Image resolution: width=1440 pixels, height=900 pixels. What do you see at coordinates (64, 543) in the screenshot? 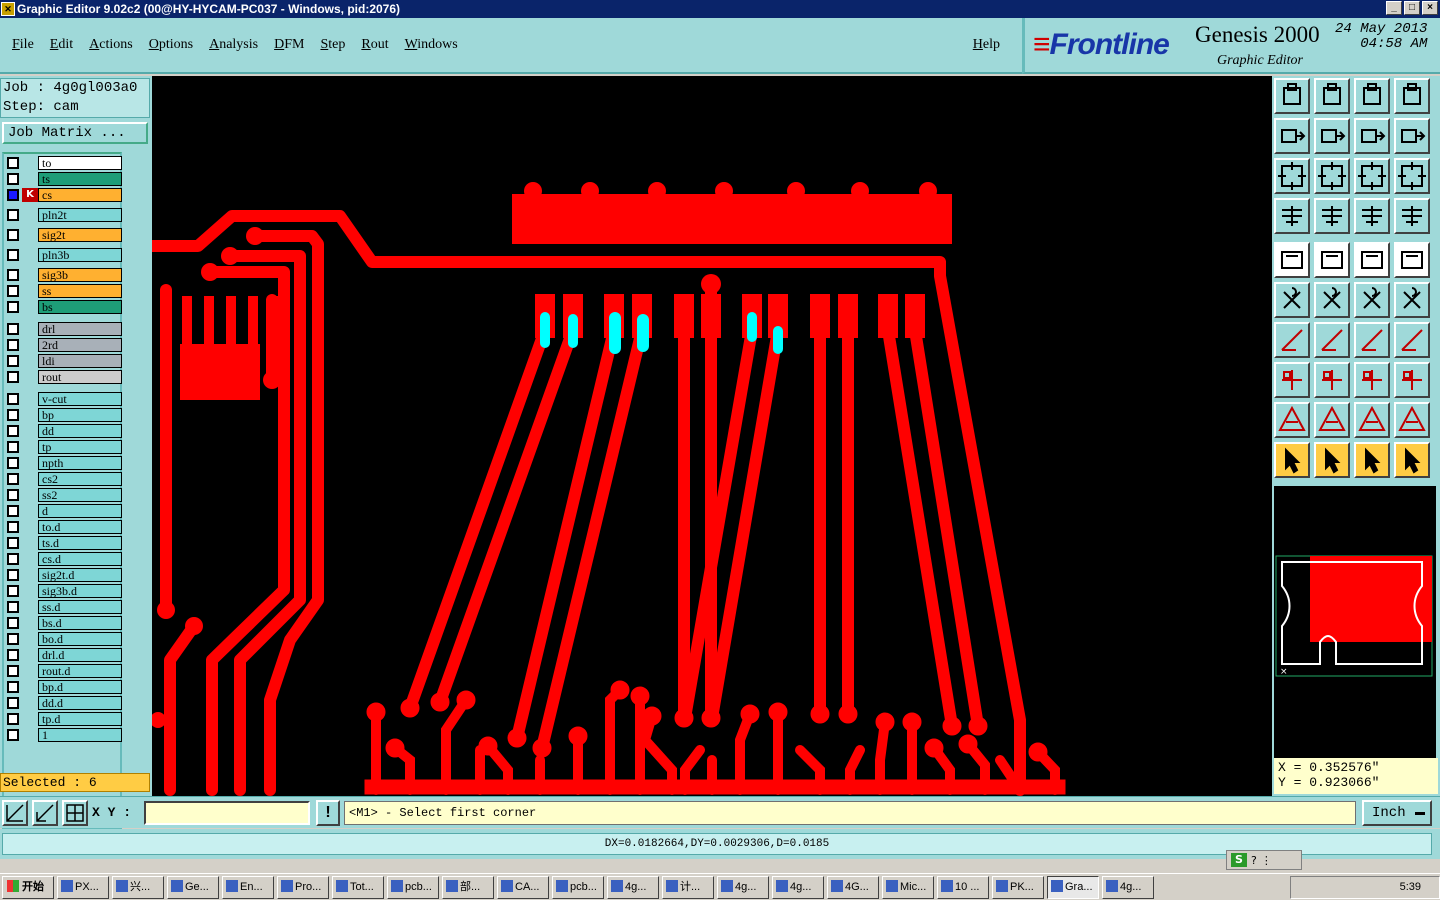
I see `layer-row: ts.d` at bounding box center [64, 543].